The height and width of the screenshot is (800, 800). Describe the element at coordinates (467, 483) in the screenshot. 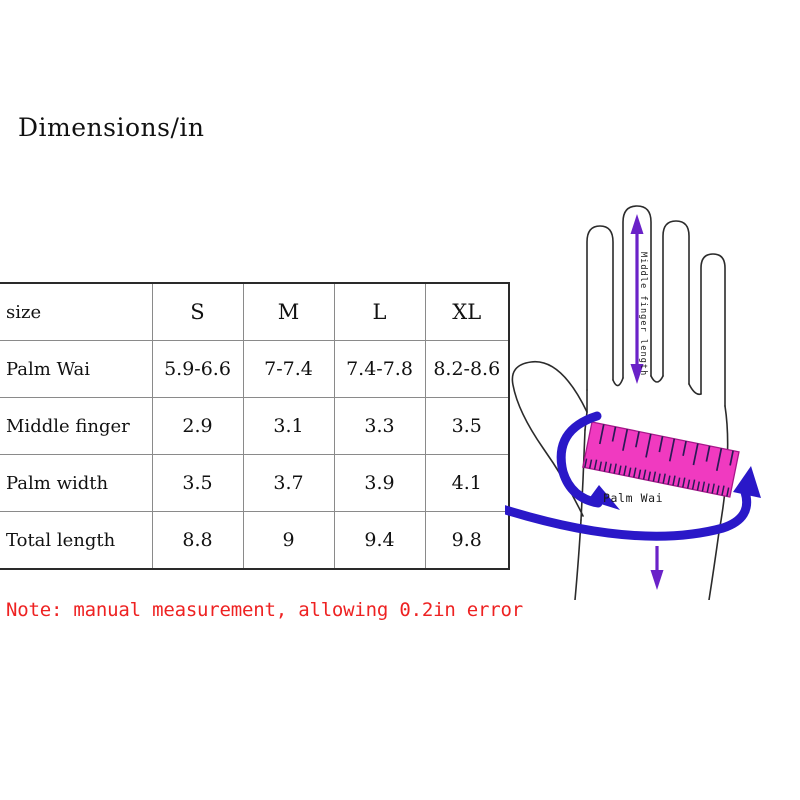

I see `cell-palm-width-xl: 4.1` at that location.